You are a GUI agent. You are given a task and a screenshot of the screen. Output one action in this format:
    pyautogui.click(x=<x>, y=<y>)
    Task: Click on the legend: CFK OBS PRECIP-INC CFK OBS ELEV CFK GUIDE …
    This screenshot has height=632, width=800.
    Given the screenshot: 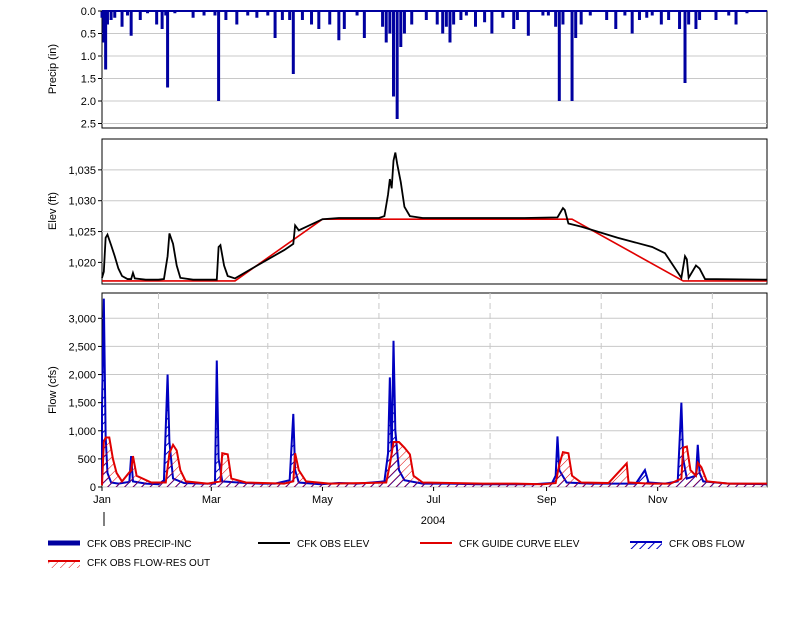 What is the action you would take?
    pyautogui.click(x=396, y=554)
    